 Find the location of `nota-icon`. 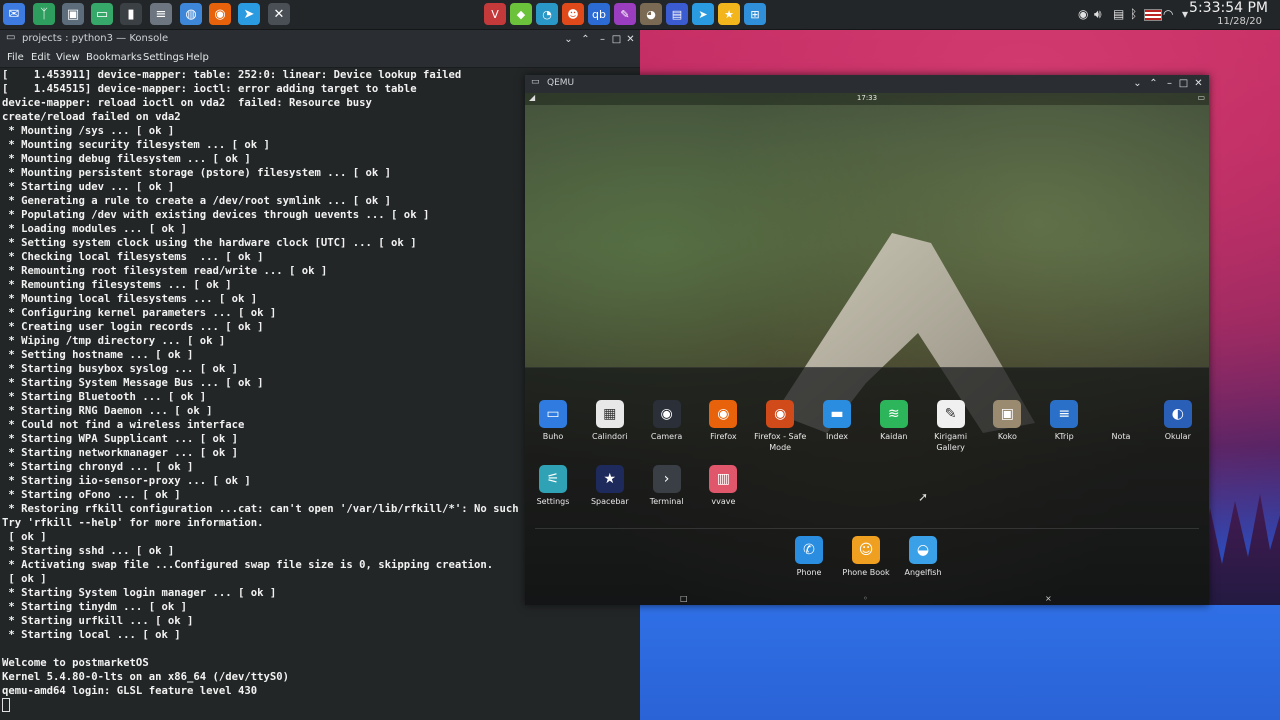

nota-icon is located at coordinates (1121, 414).